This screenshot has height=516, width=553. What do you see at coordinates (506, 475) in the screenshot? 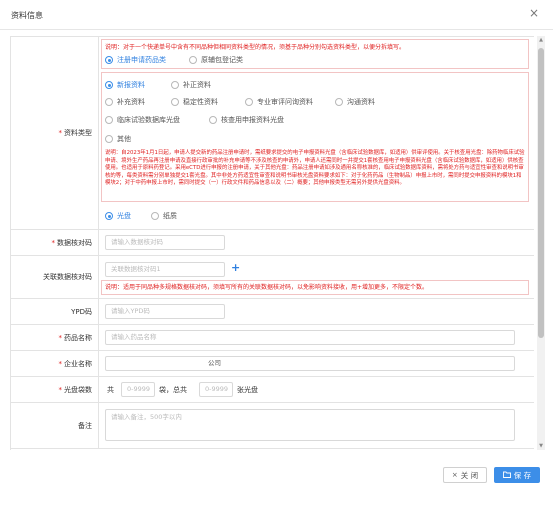
I see `folder-icon` at bounding box center [506, 475].